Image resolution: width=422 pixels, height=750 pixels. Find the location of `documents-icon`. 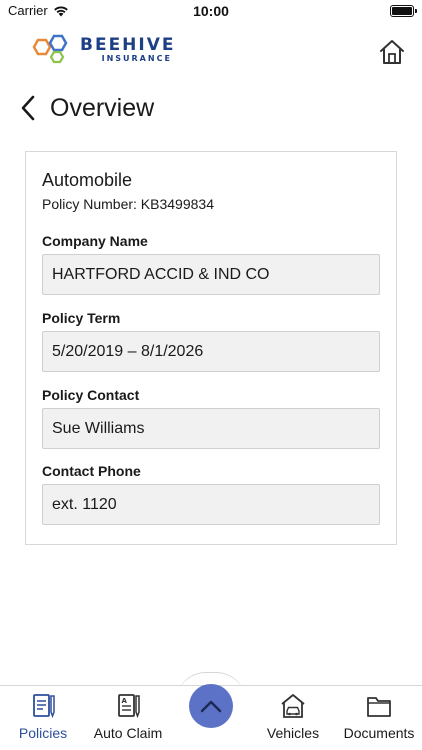

documents-icon is located at coordinates (379, 707).